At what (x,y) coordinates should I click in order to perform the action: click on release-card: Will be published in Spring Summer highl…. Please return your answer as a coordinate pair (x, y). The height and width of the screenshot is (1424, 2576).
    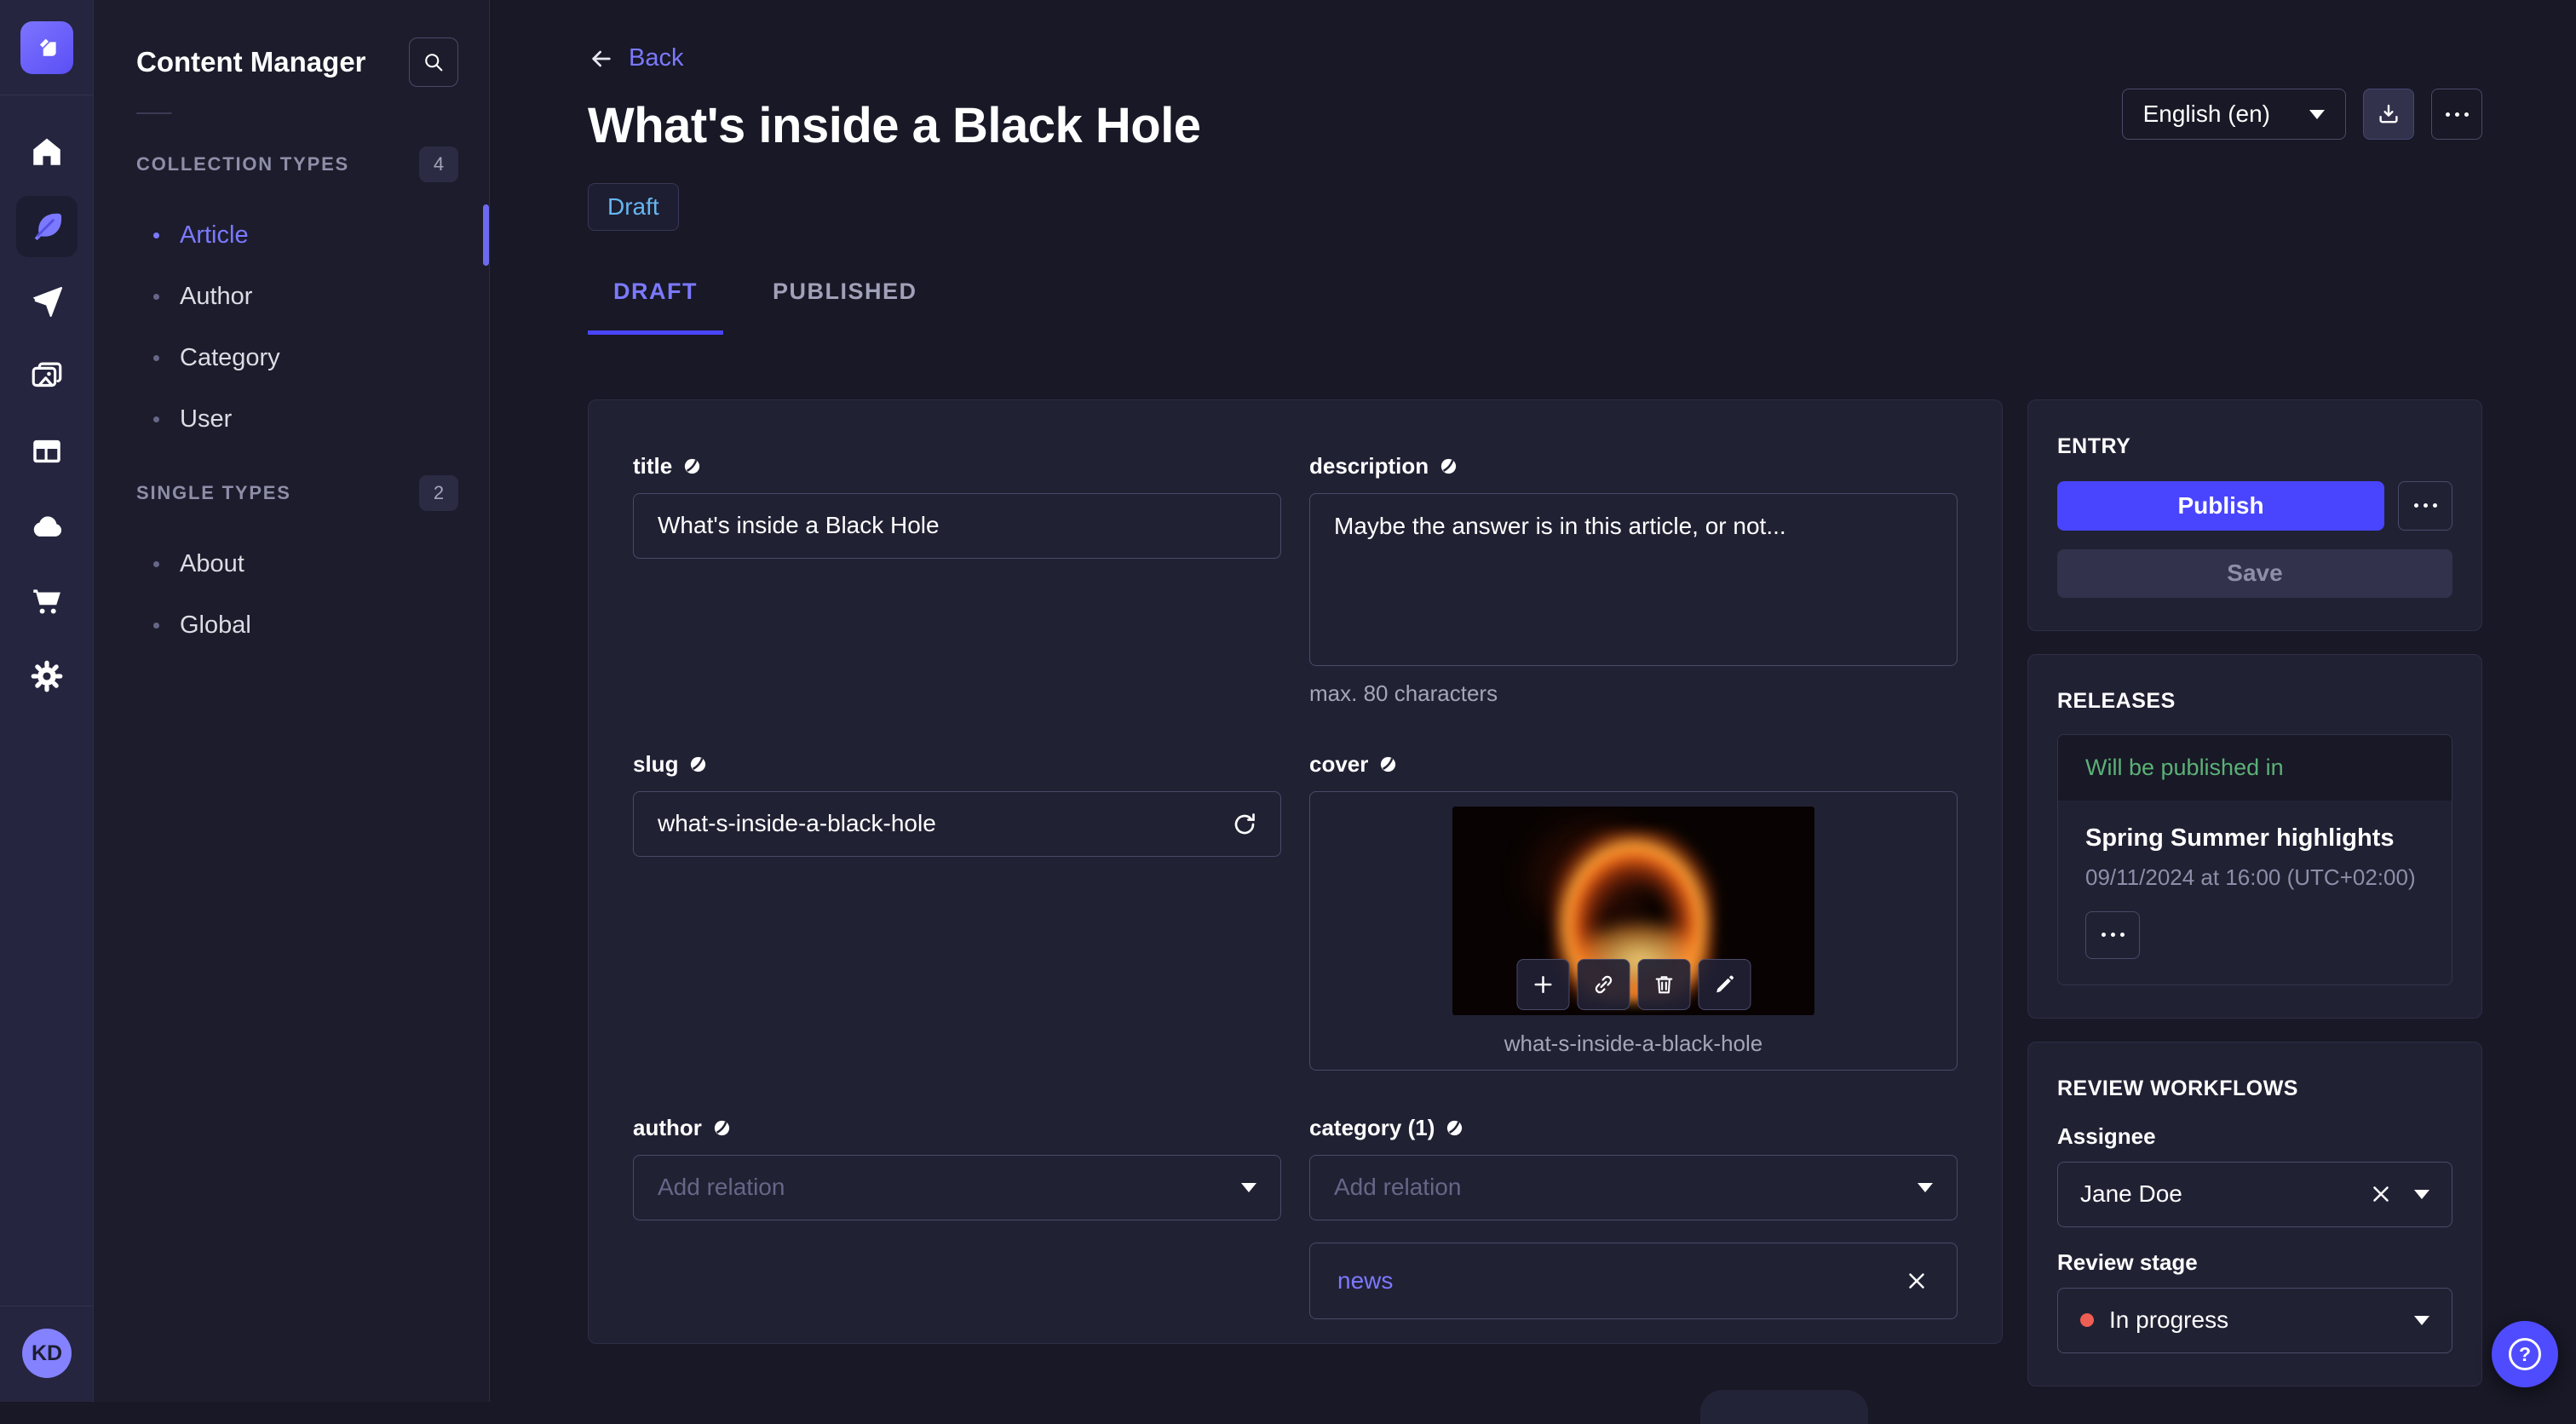
    Looking at the image, I should click on (2255, 859).